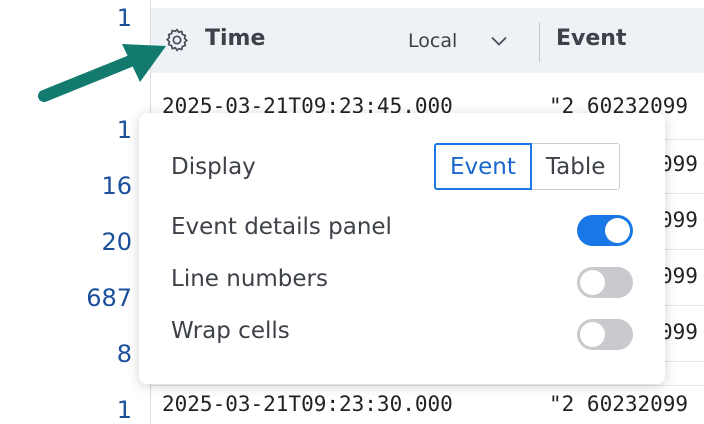 Image resolution: width=704 pixels, height=424 pixels. I want to click on event-column-header: Event, so click(591, 38).